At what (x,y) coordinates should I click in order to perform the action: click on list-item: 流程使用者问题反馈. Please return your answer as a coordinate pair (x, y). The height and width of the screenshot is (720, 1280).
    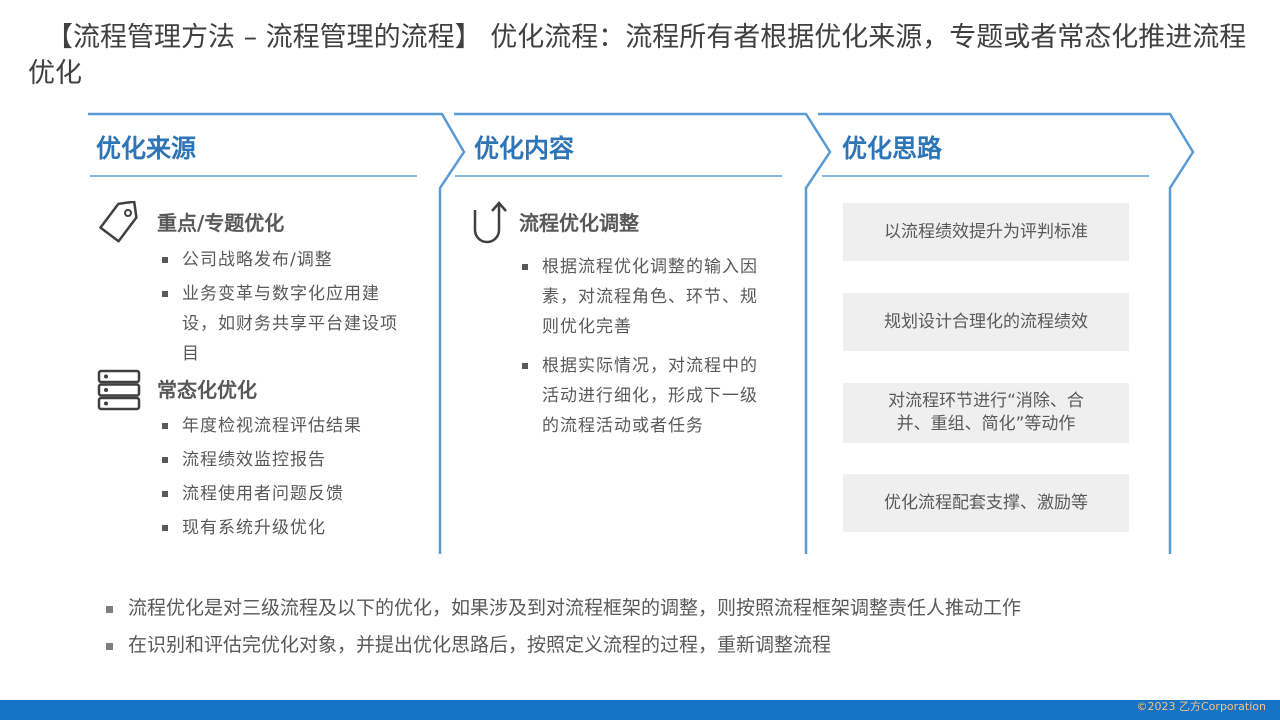
    Looking at the image, I should click on (287, 494).